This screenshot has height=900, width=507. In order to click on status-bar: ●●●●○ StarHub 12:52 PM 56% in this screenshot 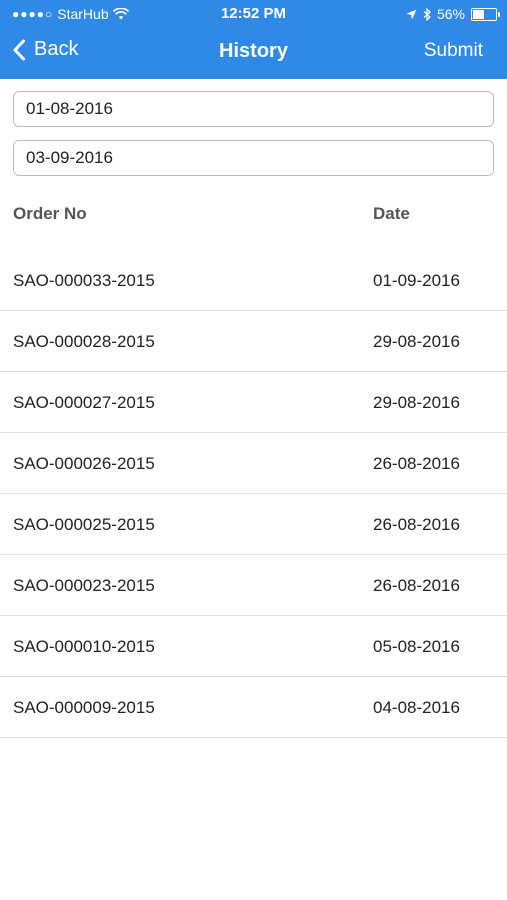, I will do `click(253, 14)`.